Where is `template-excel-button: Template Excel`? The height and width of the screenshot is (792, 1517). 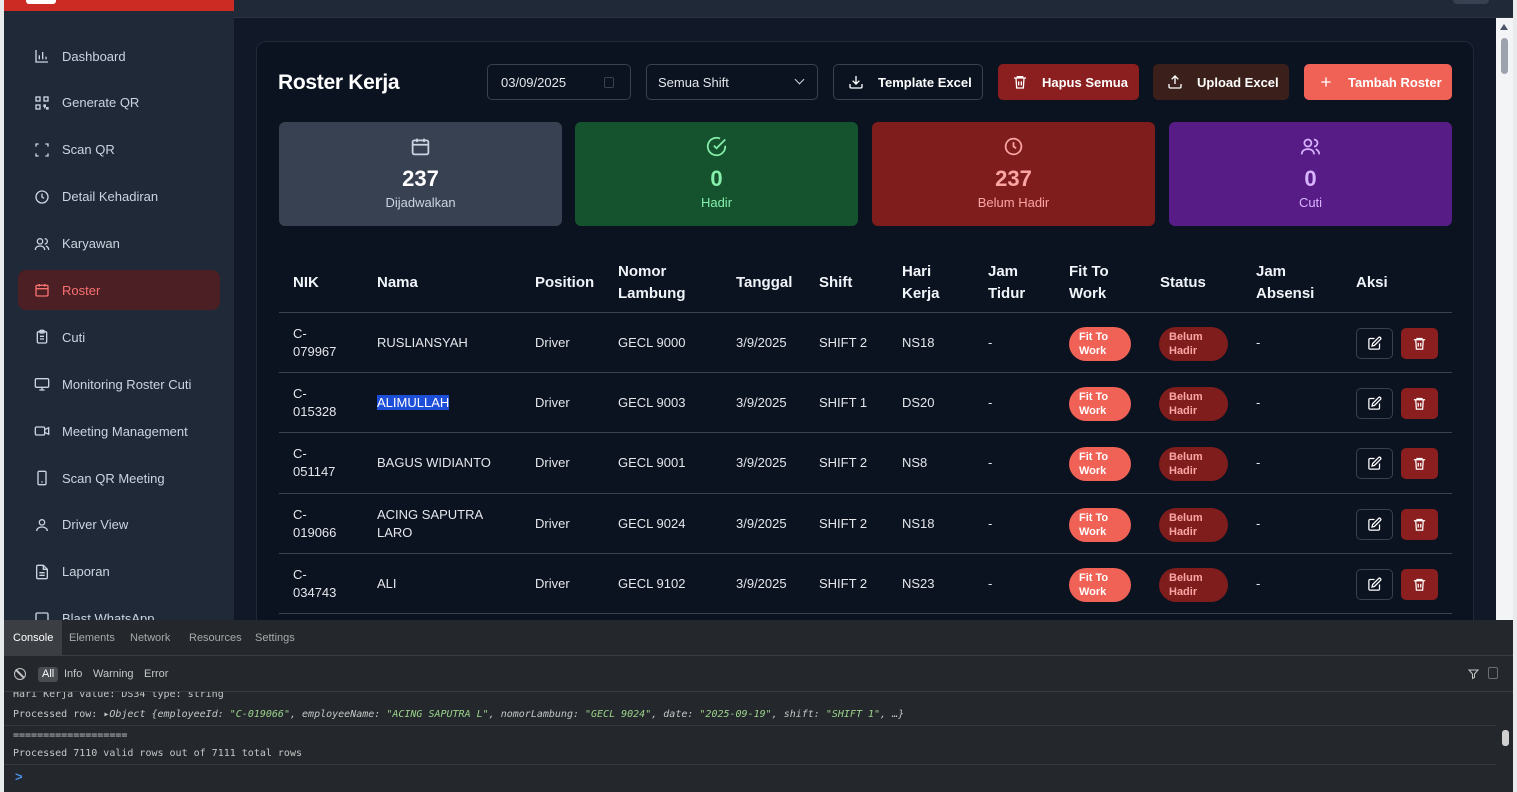 template-excel-button: Template Excel is located at coordinates (908, 82).